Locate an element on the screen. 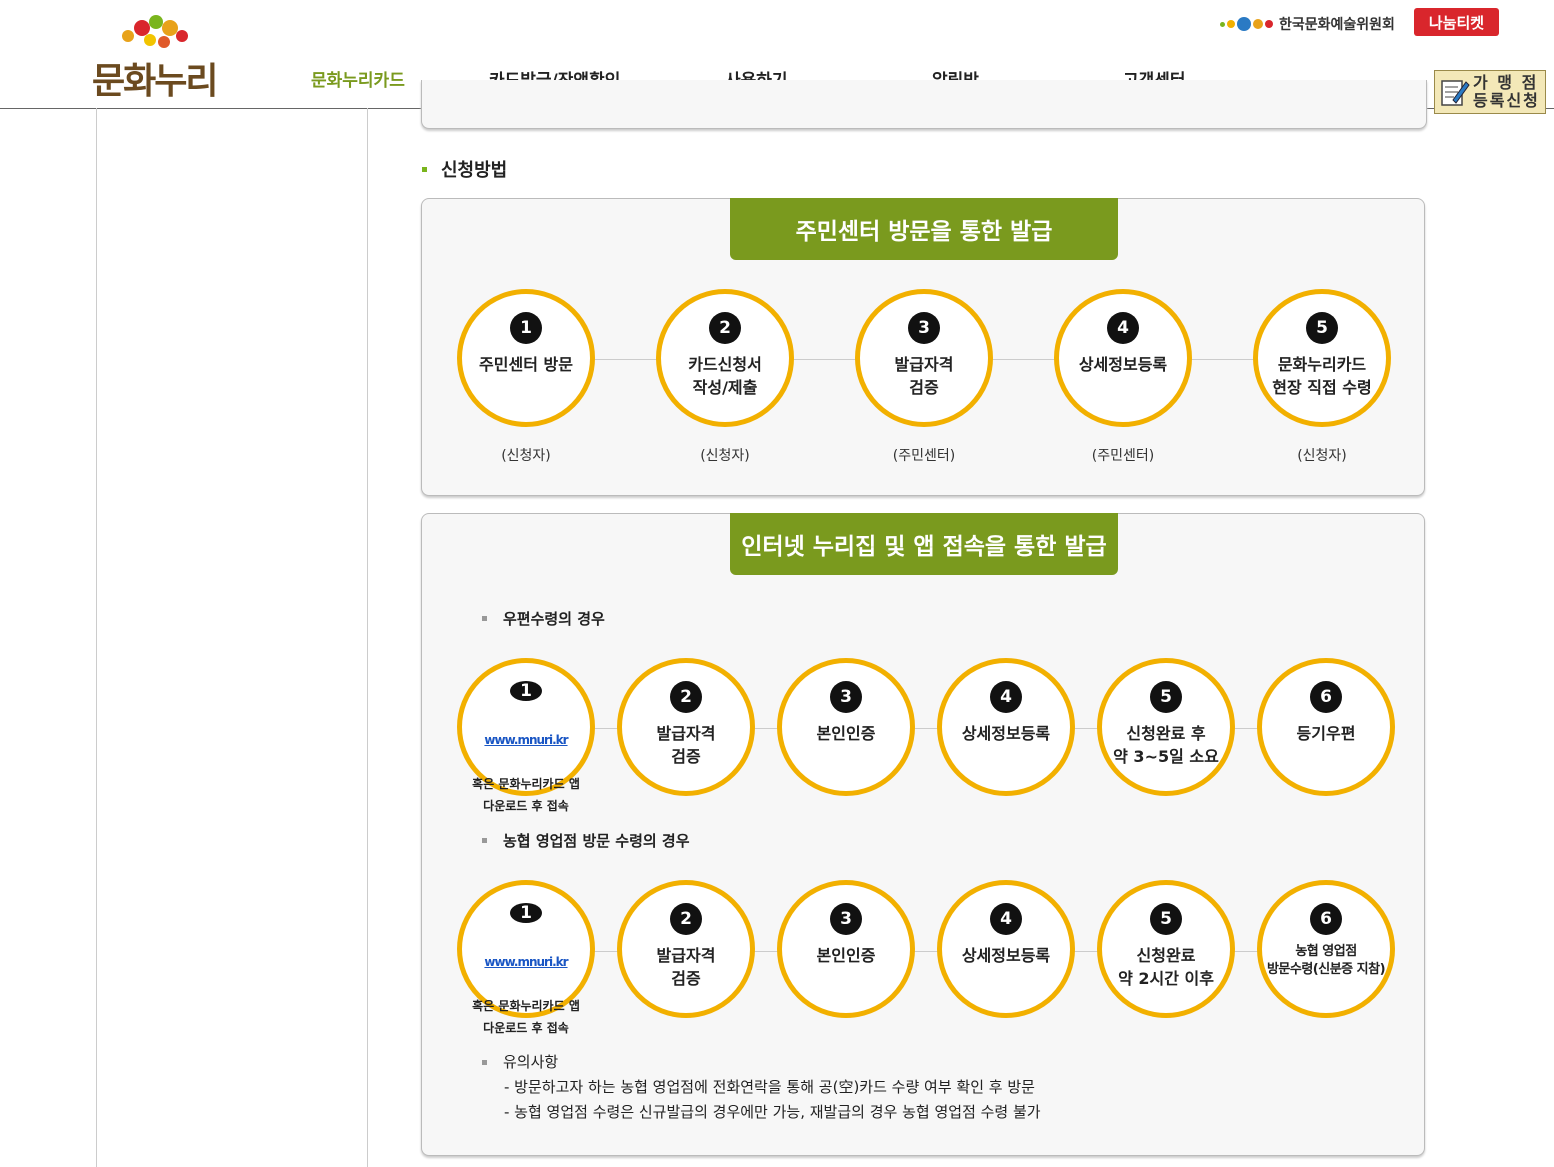 This screenshot has width=1554, height=1167. step-circle: 5 신청완료 후 약 3~5일 소요 is located at coordinates (1166, 727).